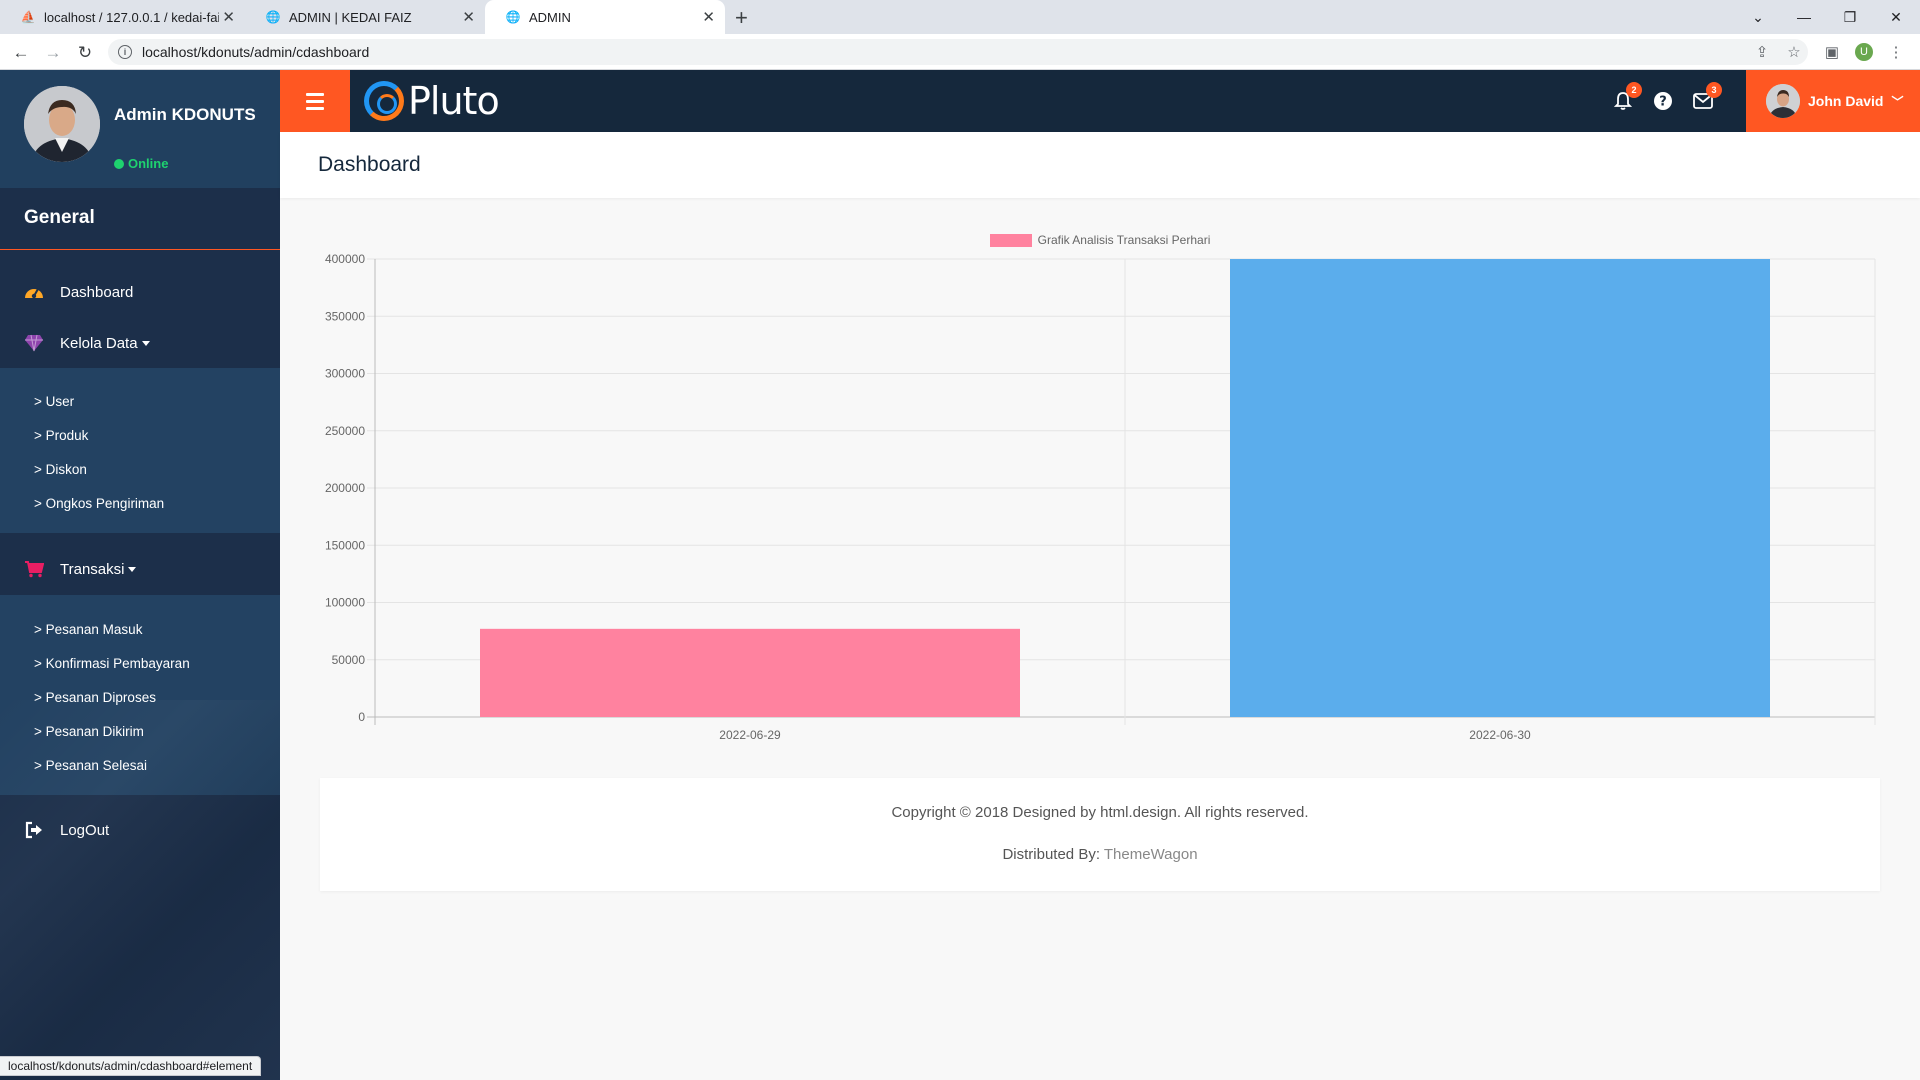  Describe the element at coordinates (88, 629) in the screenshot. I see `submenu-item-pesanan-masuk: > Pesanan Masuk` at that location.